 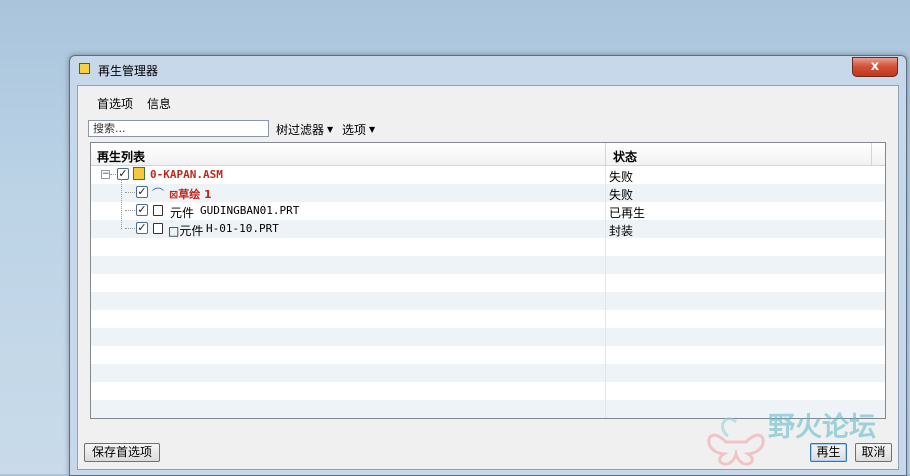 What do you see at coordinates (122, 452) in the screenshot?
I see `save-preferences-button: 保存首选项` at bounding box center [122, 452].